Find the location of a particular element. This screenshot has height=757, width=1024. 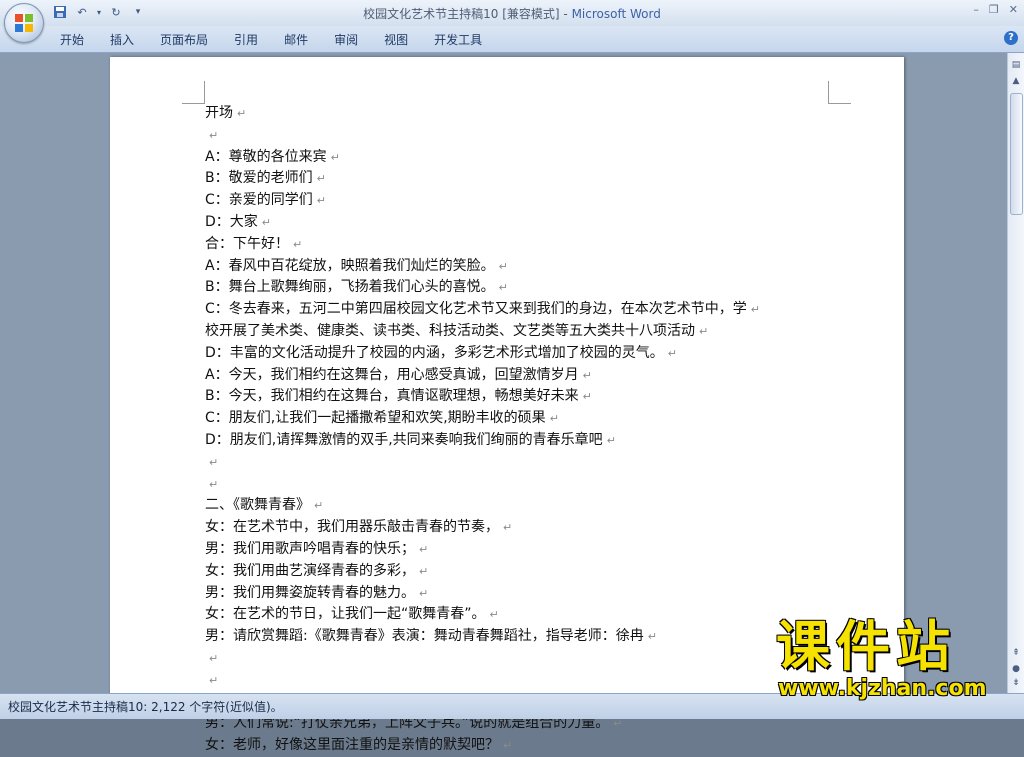

office-button is located at coordinates (24, 23).